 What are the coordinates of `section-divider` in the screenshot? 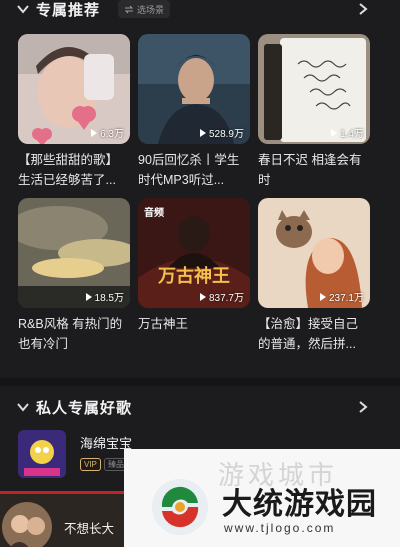 It's located at (200, 382).